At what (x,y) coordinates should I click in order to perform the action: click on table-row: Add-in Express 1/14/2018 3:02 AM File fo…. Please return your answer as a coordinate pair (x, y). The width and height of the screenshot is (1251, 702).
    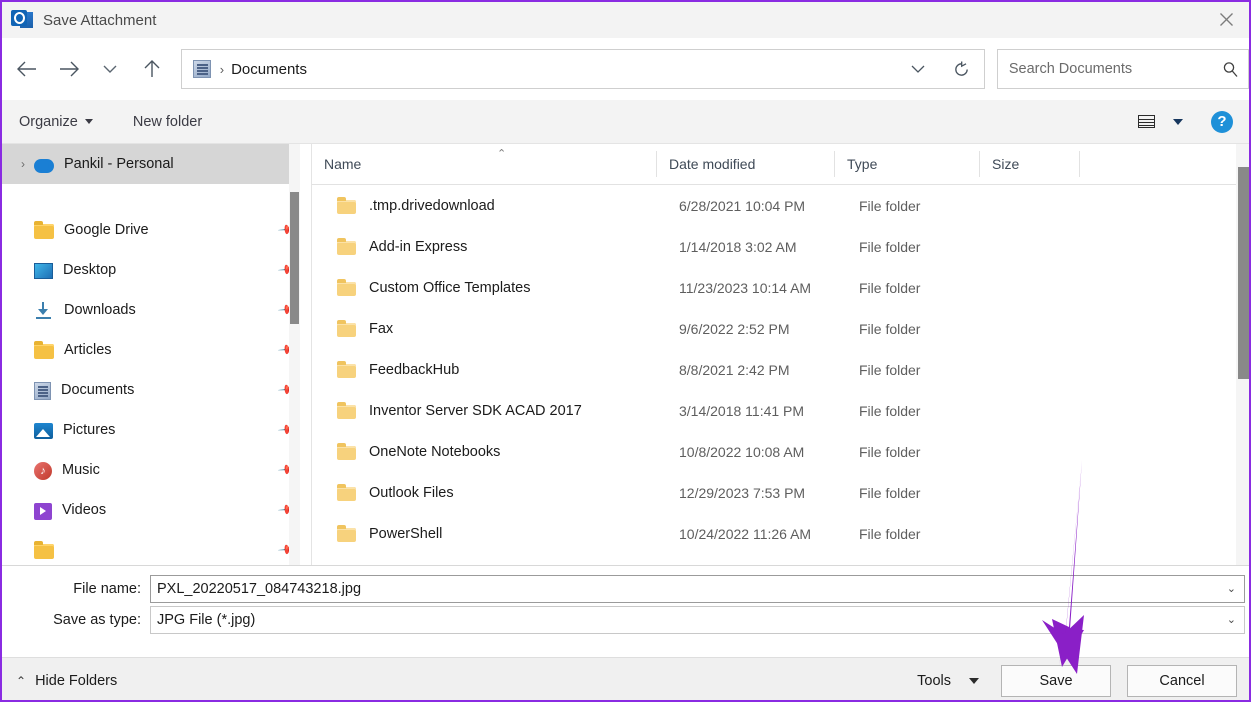
    Looking at the image, I should click on (780, 246).